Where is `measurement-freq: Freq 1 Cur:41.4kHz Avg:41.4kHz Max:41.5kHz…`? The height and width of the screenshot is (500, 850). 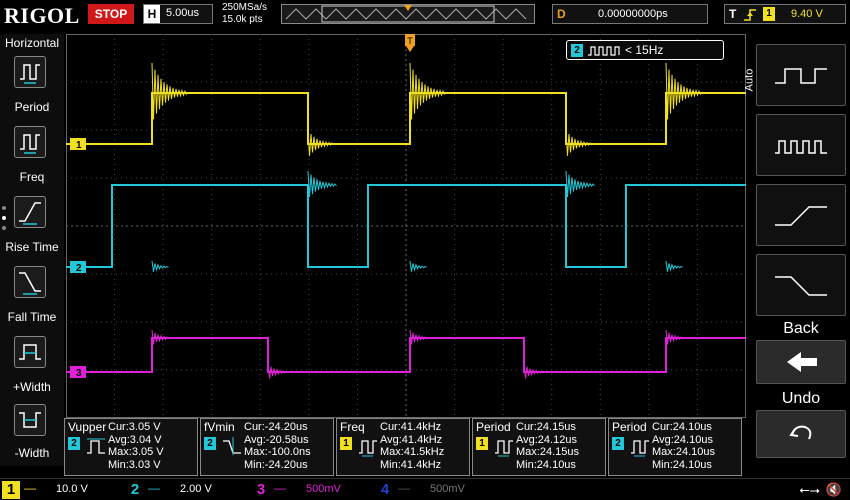 measurement-freq: Freq 1 Cur:41.4kHz Avg:41.4kHz Max:41.5kHz… is located at coordinates (403, 447).